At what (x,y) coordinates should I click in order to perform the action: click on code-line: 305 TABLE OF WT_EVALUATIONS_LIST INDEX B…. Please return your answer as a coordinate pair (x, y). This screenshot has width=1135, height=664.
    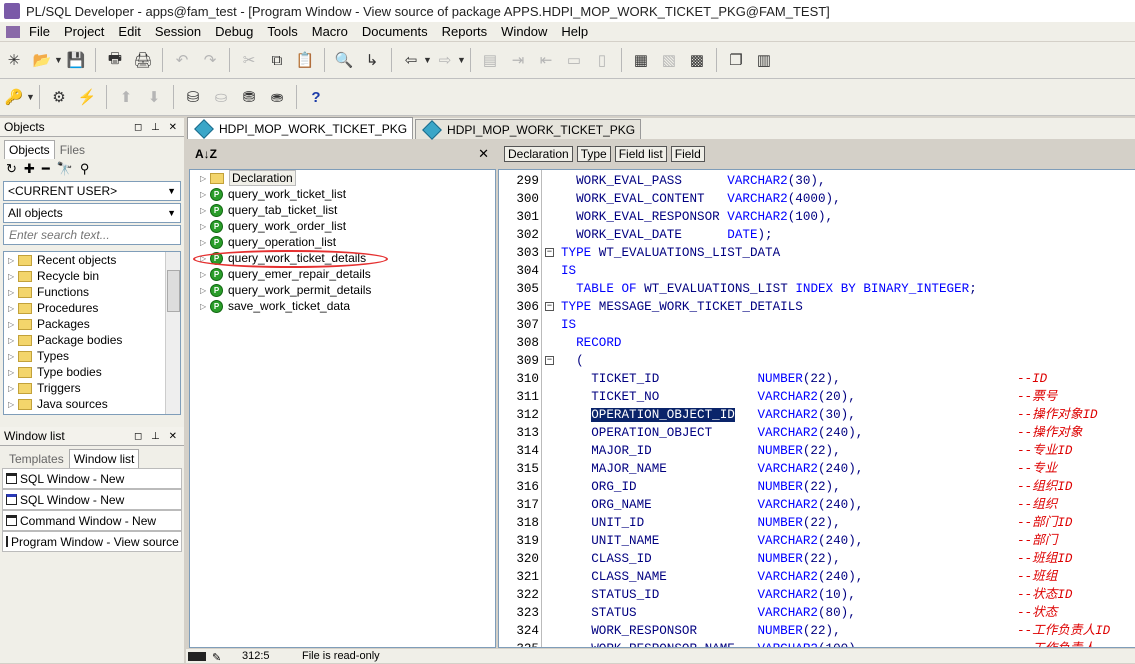
    Looking at the image, I should click on (817, 289).